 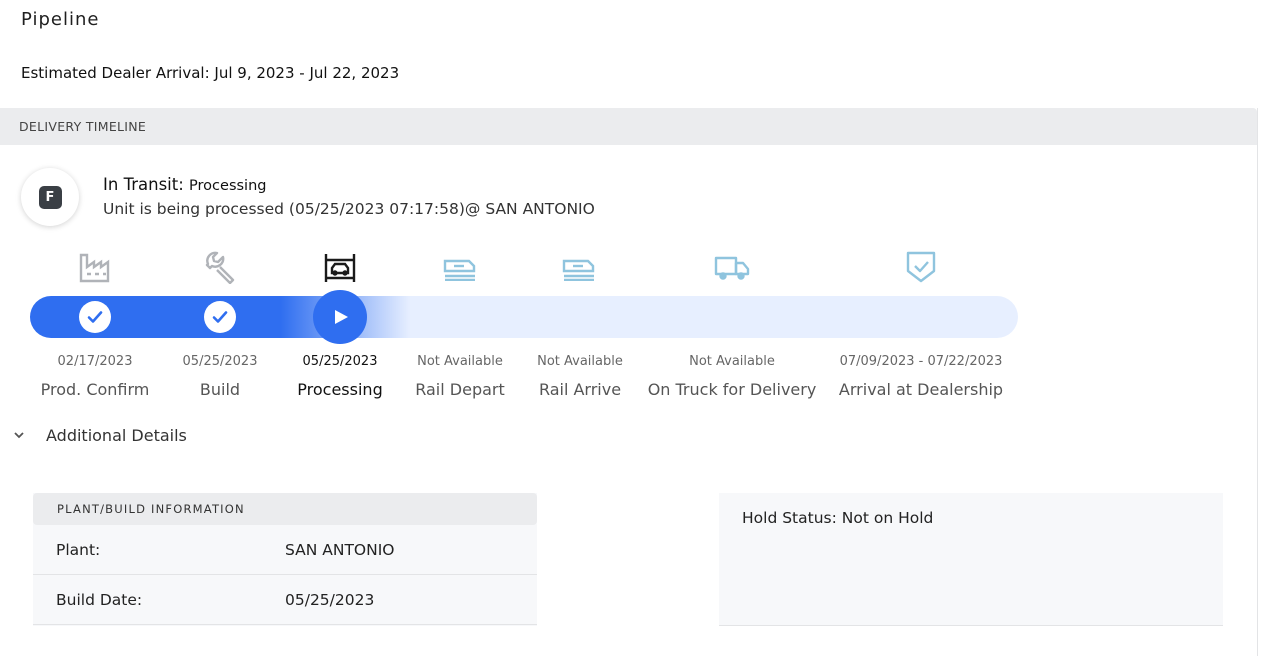 What do you see at coordinates (95, 267) in the screenshot?
I see `factory-icon` at bounding box center [95, 267].